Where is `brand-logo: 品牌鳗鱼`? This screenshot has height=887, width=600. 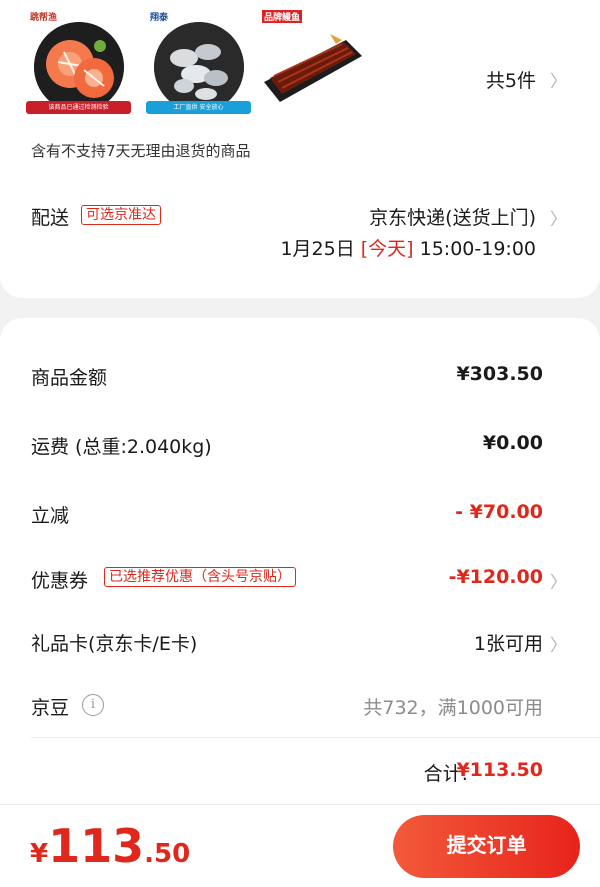
brand-logo: 品牌鳗鱼 is located at coordinates (282, 16).